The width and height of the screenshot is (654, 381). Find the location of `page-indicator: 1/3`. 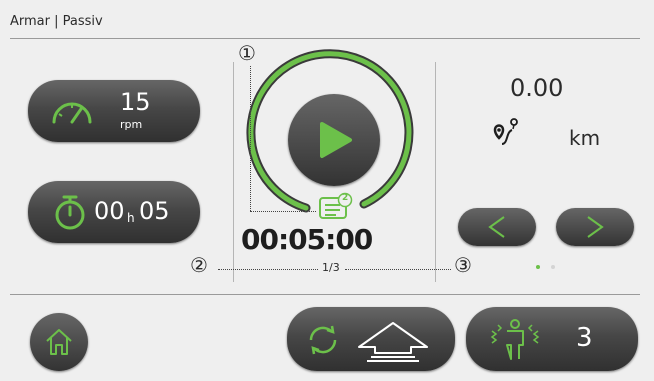

page-indicator: 1/3 is located at coordinates (331, 267).